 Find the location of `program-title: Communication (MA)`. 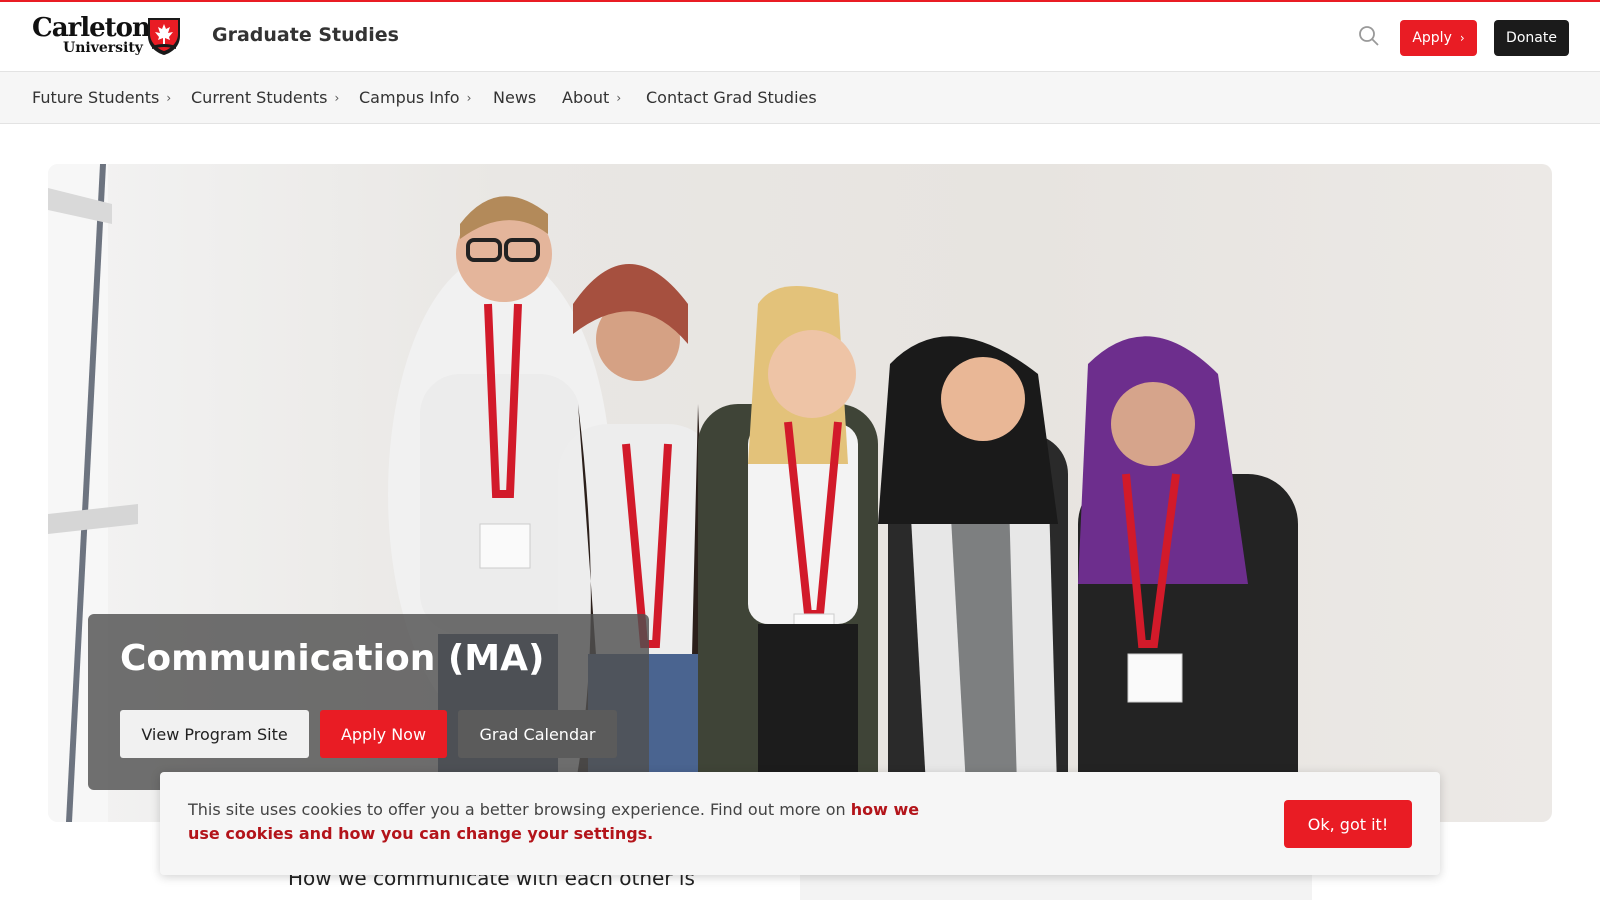

program-title: Communication (MA) is located at coordinates (332, 658).